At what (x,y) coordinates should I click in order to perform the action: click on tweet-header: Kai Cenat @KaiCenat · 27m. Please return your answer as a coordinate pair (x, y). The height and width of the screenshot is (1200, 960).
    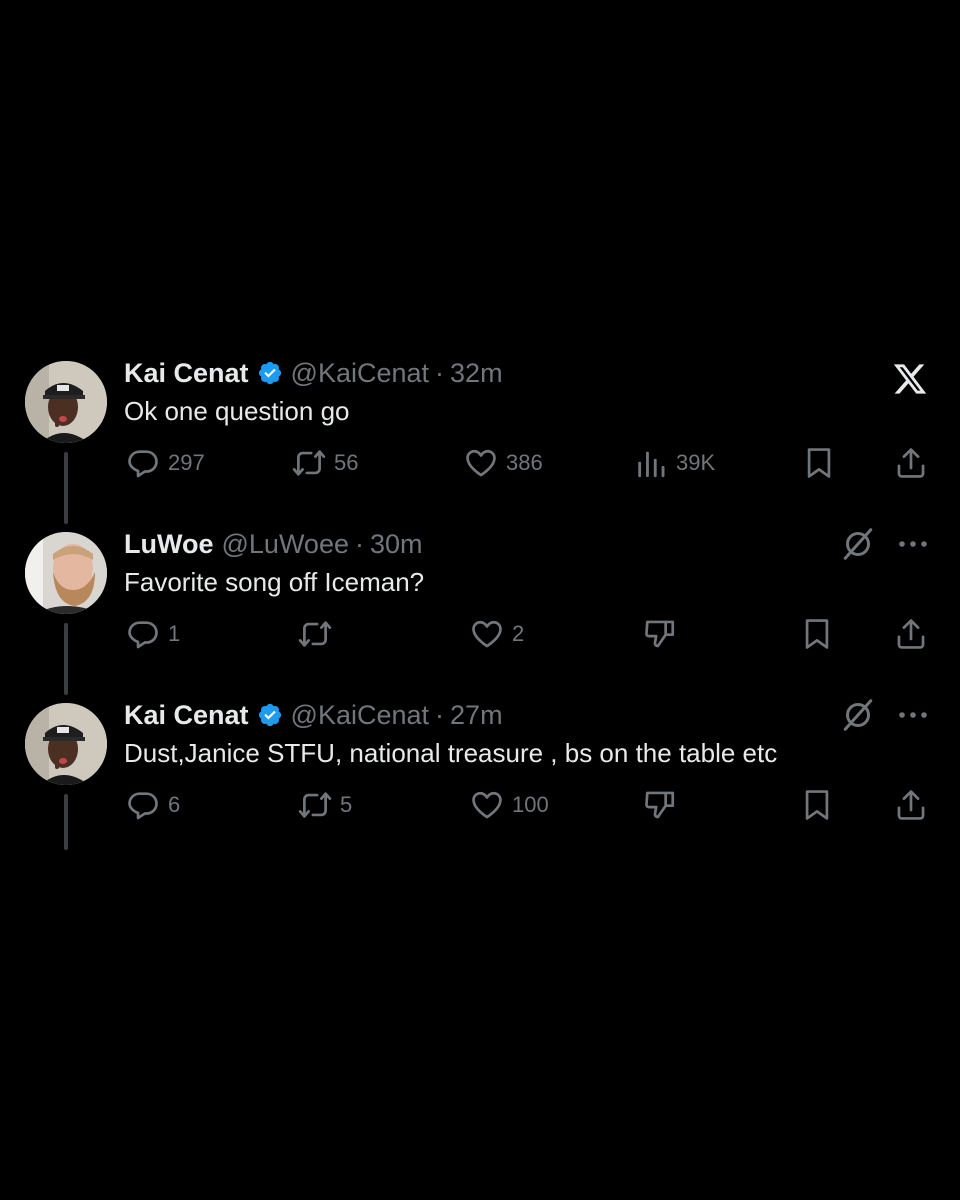
    Looking at the image, I should click on (313, 715).